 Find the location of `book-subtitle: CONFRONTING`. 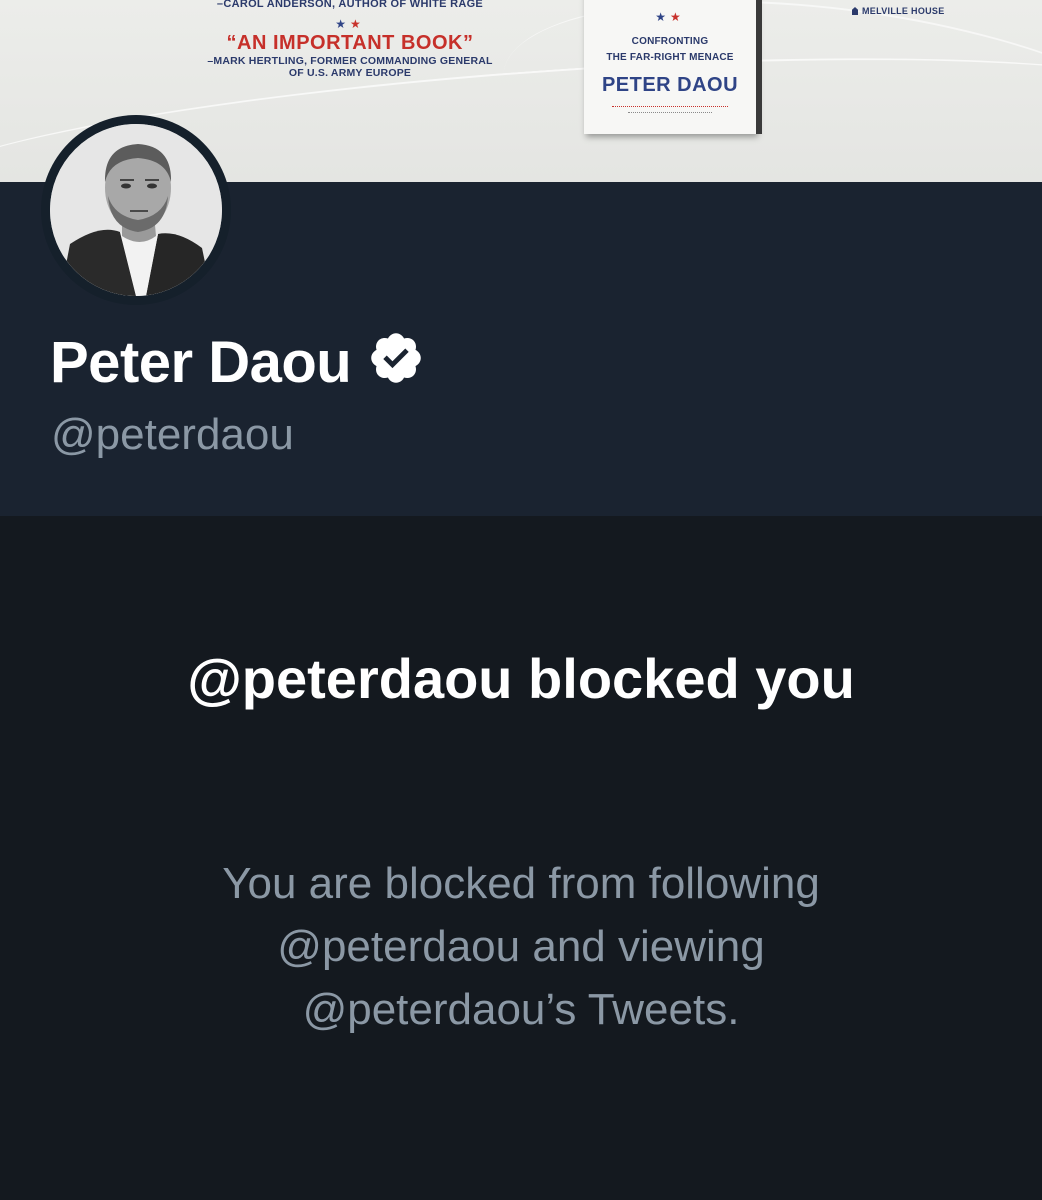

book-subtitle: CONFRONTING is located at coordinates (670, 41).